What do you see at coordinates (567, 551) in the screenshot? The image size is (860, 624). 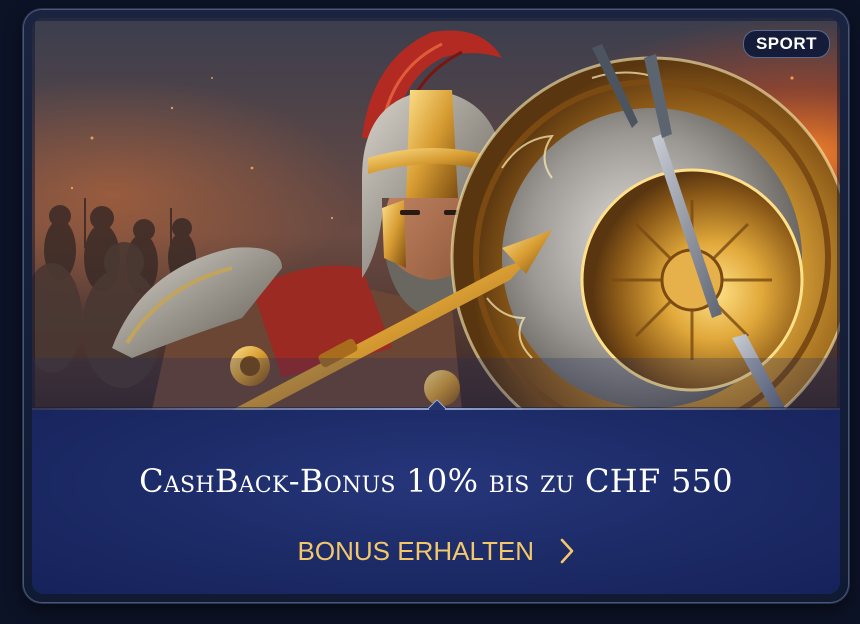 I see `chevron-right-icon` at bounding box center [567, 551].